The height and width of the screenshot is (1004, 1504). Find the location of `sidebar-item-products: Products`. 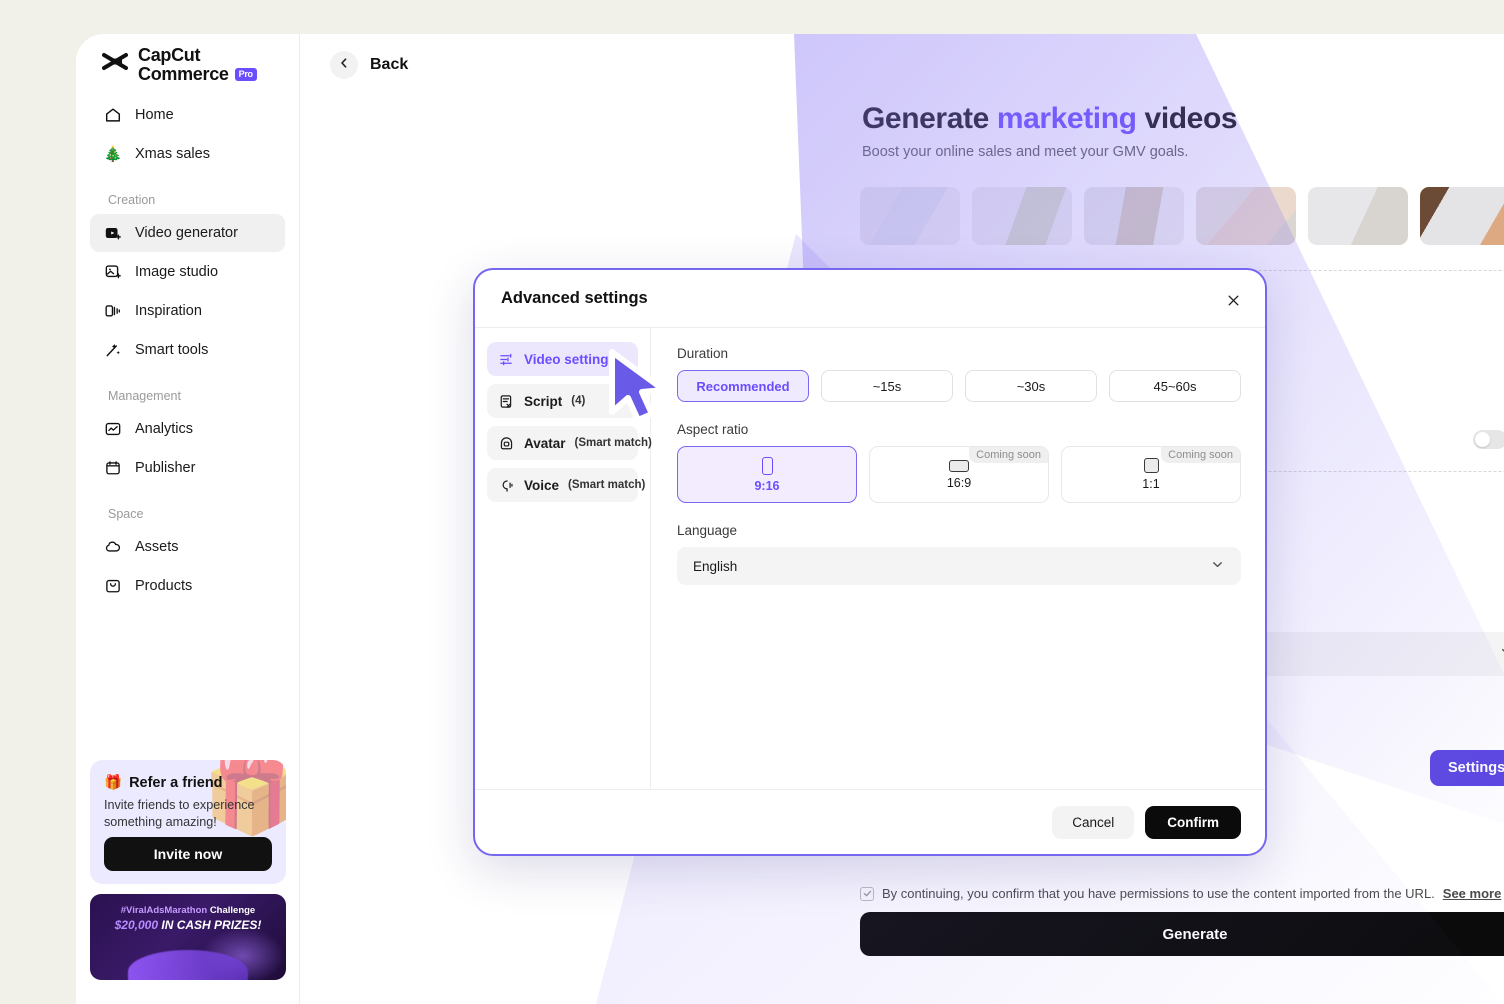

sidebar-item-products: Products is located at coordinates (187, 586).